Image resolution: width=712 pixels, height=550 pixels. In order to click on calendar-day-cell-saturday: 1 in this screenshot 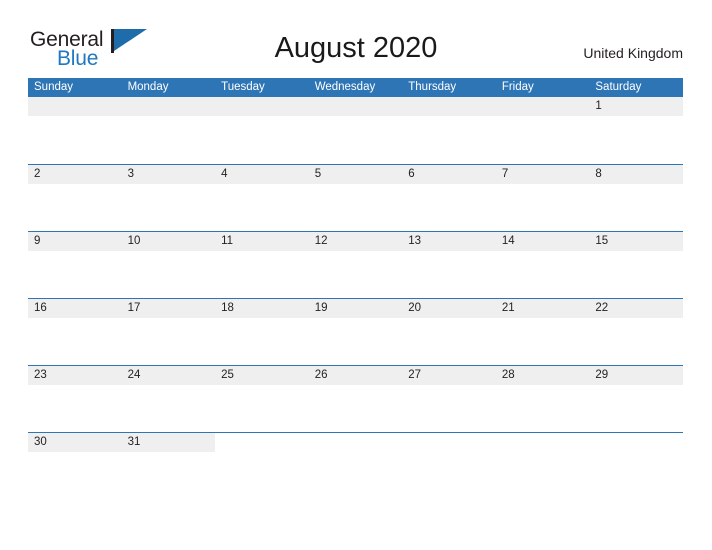, I will do `click(636, 106)`.